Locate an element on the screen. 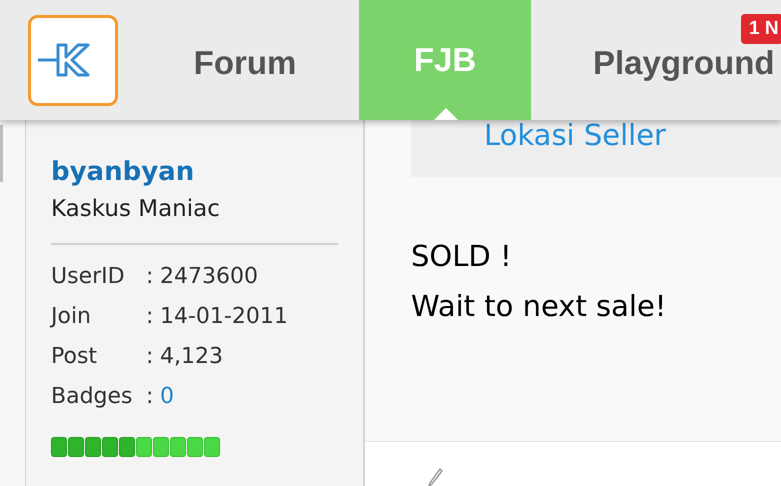 Image resolution: width=781 pixels, height=486 pixels. post-text: SOLD ! is located at coordinates (461, 257).